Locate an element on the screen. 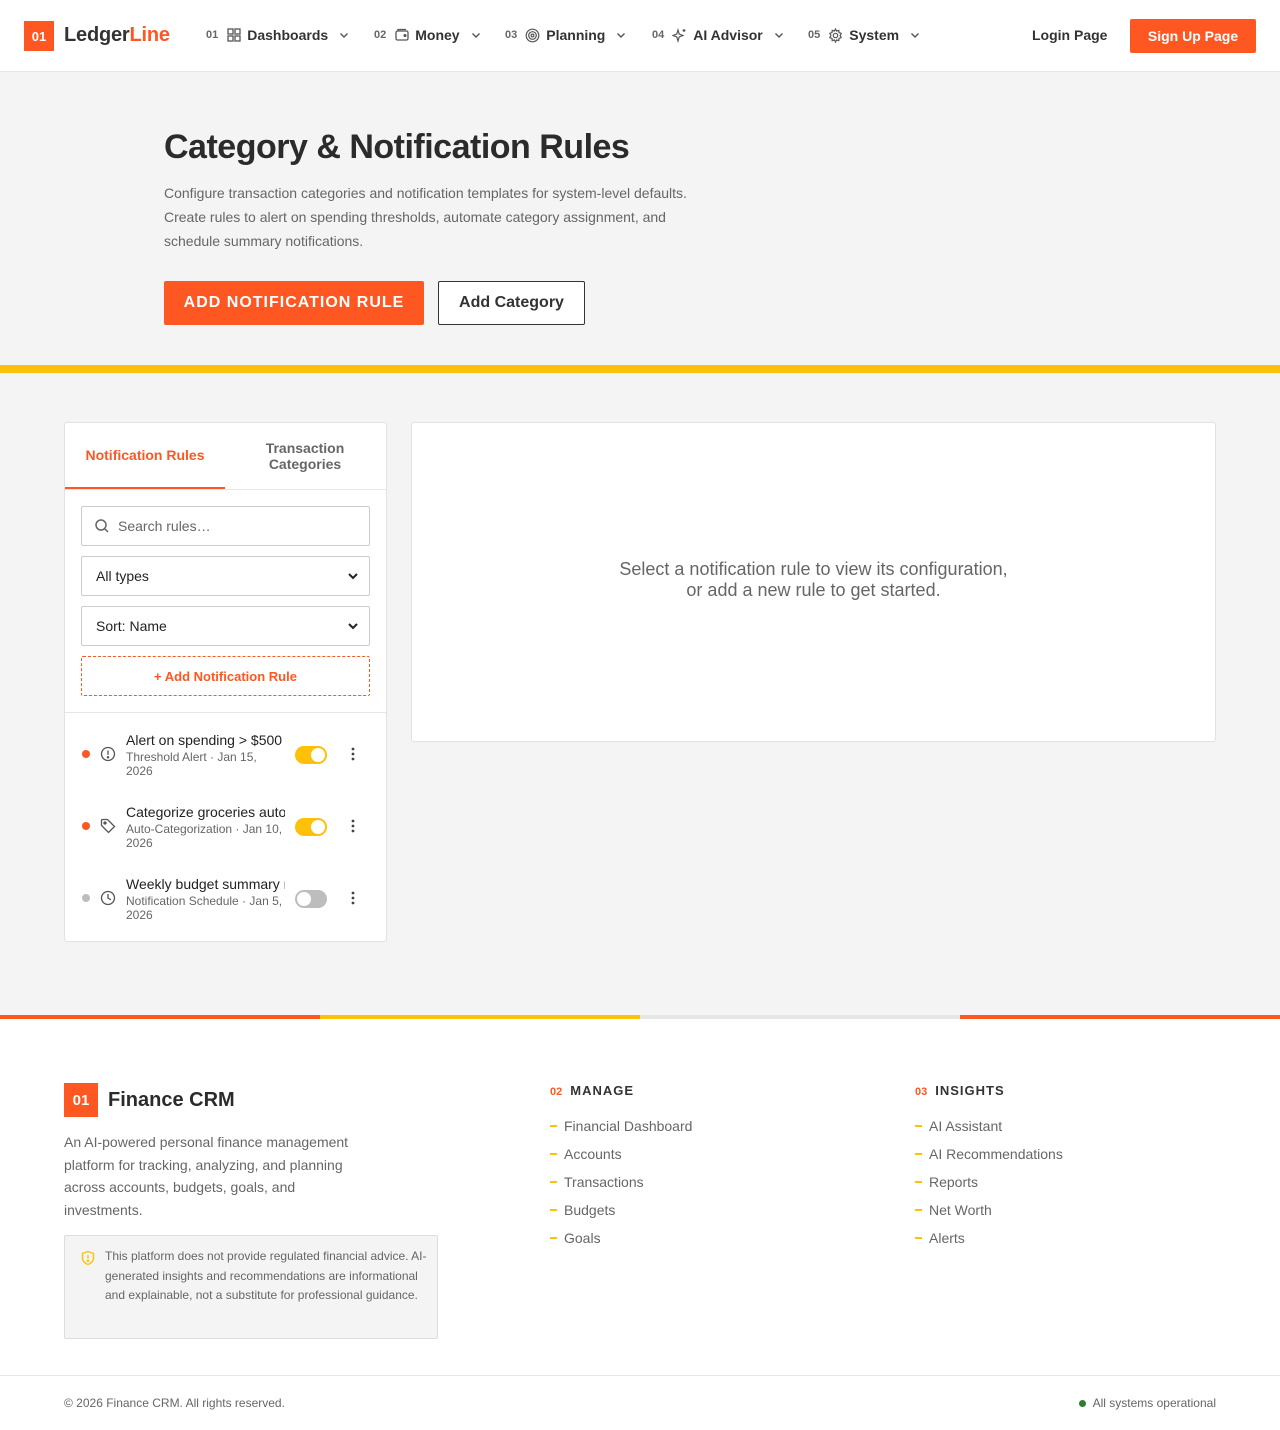 The height and width of the screenshot is (1430, 1280). footer-column-title: MANAGE is located at coordinates (602, 1090).